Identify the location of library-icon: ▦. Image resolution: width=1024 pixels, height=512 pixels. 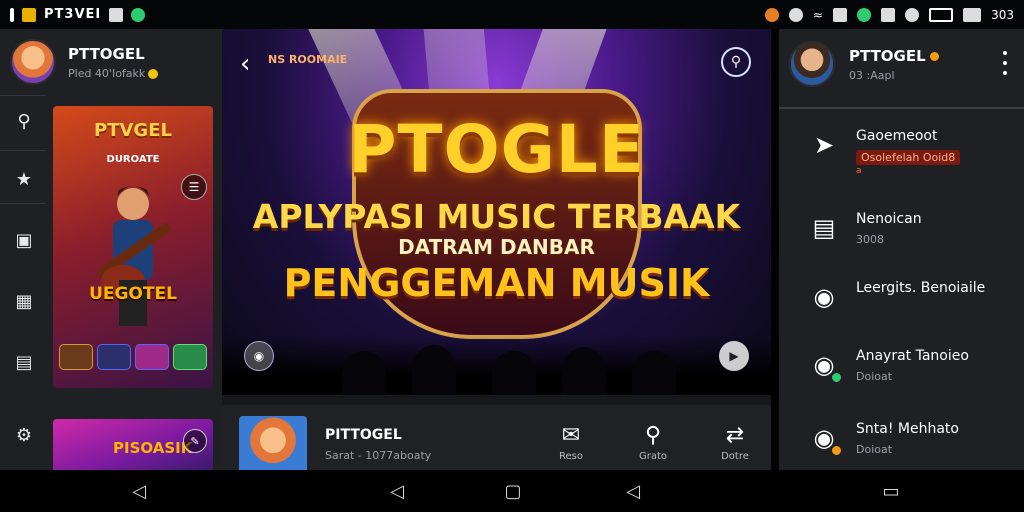
(24, 301).